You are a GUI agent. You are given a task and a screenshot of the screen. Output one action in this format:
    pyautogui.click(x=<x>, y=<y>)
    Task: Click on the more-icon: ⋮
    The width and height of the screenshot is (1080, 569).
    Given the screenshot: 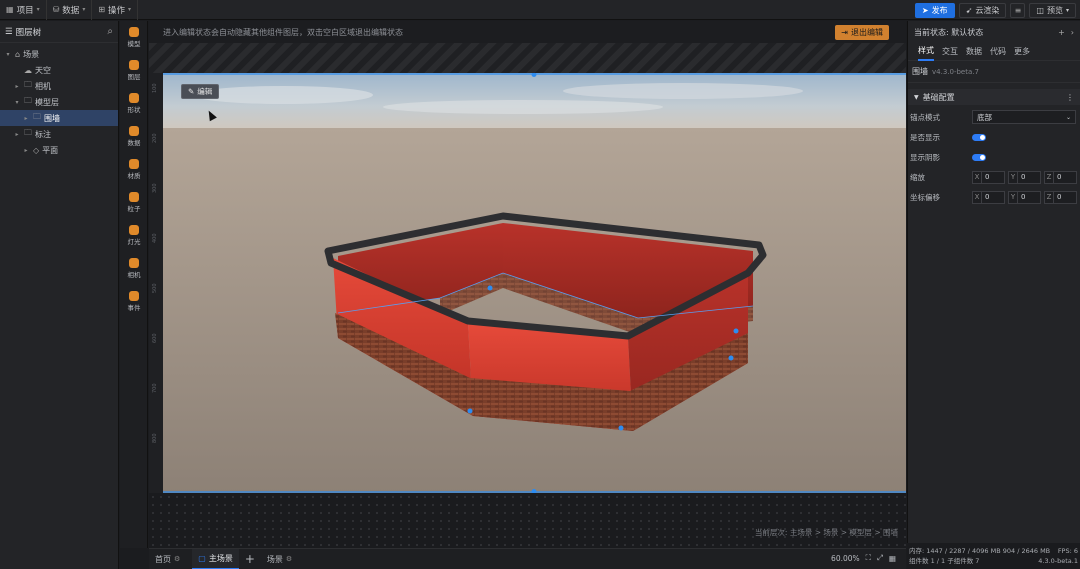 What is the action you would take?
    pyautogui.click(x=1070, y=97)
    